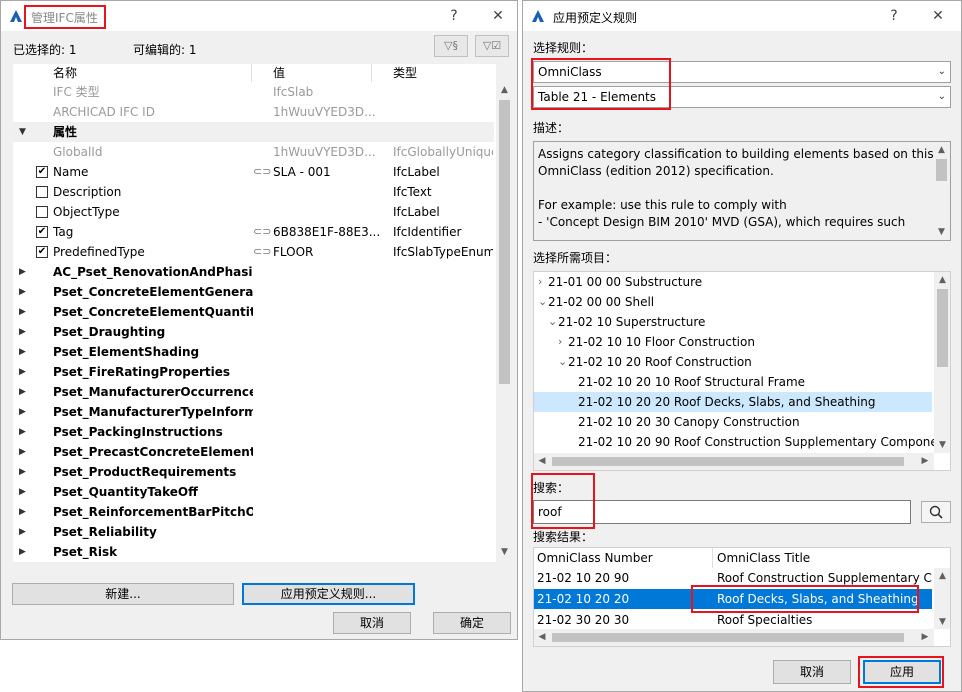 The height and width of the screenshot is (692, 962). I want to click on column-header-value: 值, so click(279, 73).